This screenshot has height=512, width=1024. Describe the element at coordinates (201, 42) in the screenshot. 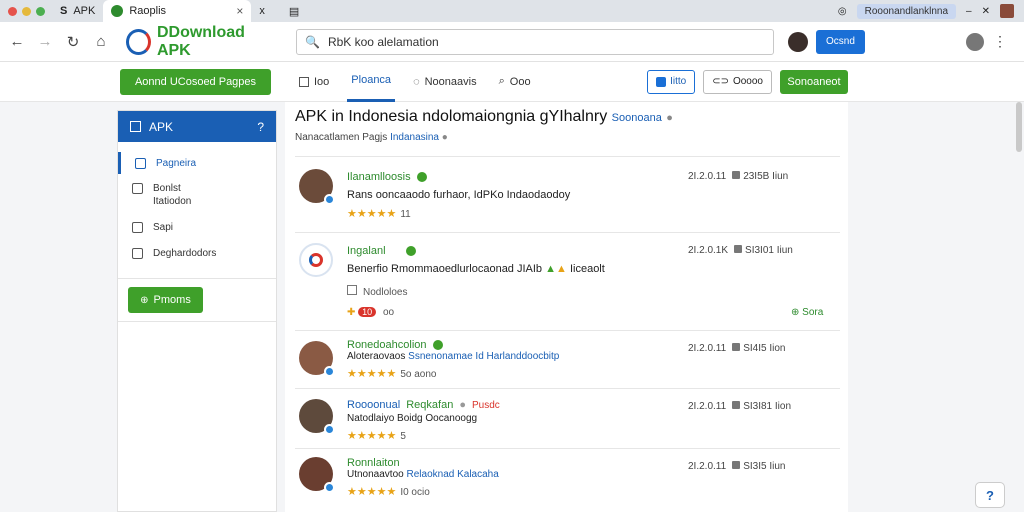

I see `site-logo: DDownload APK` at that location.